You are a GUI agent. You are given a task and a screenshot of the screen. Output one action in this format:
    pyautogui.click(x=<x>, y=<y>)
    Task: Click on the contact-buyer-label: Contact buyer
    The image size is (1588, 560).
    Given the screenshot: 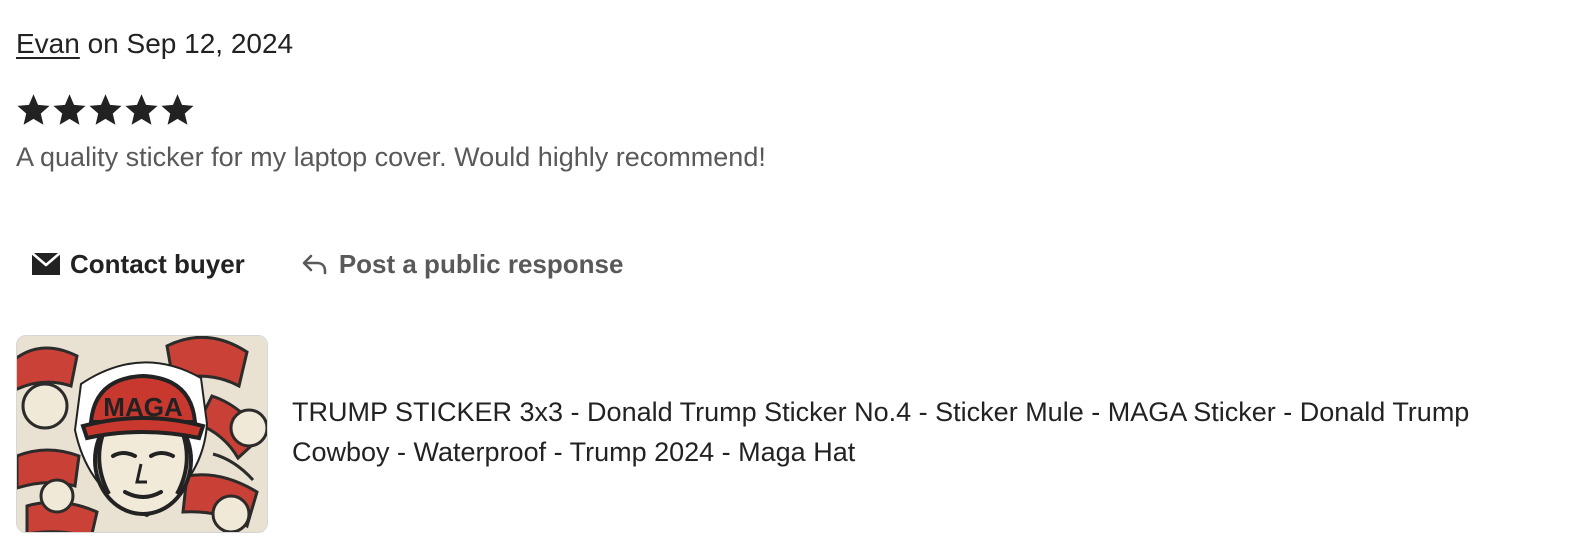 What is the action you would take?
    pyautogui.click(x=157, y=263)
    